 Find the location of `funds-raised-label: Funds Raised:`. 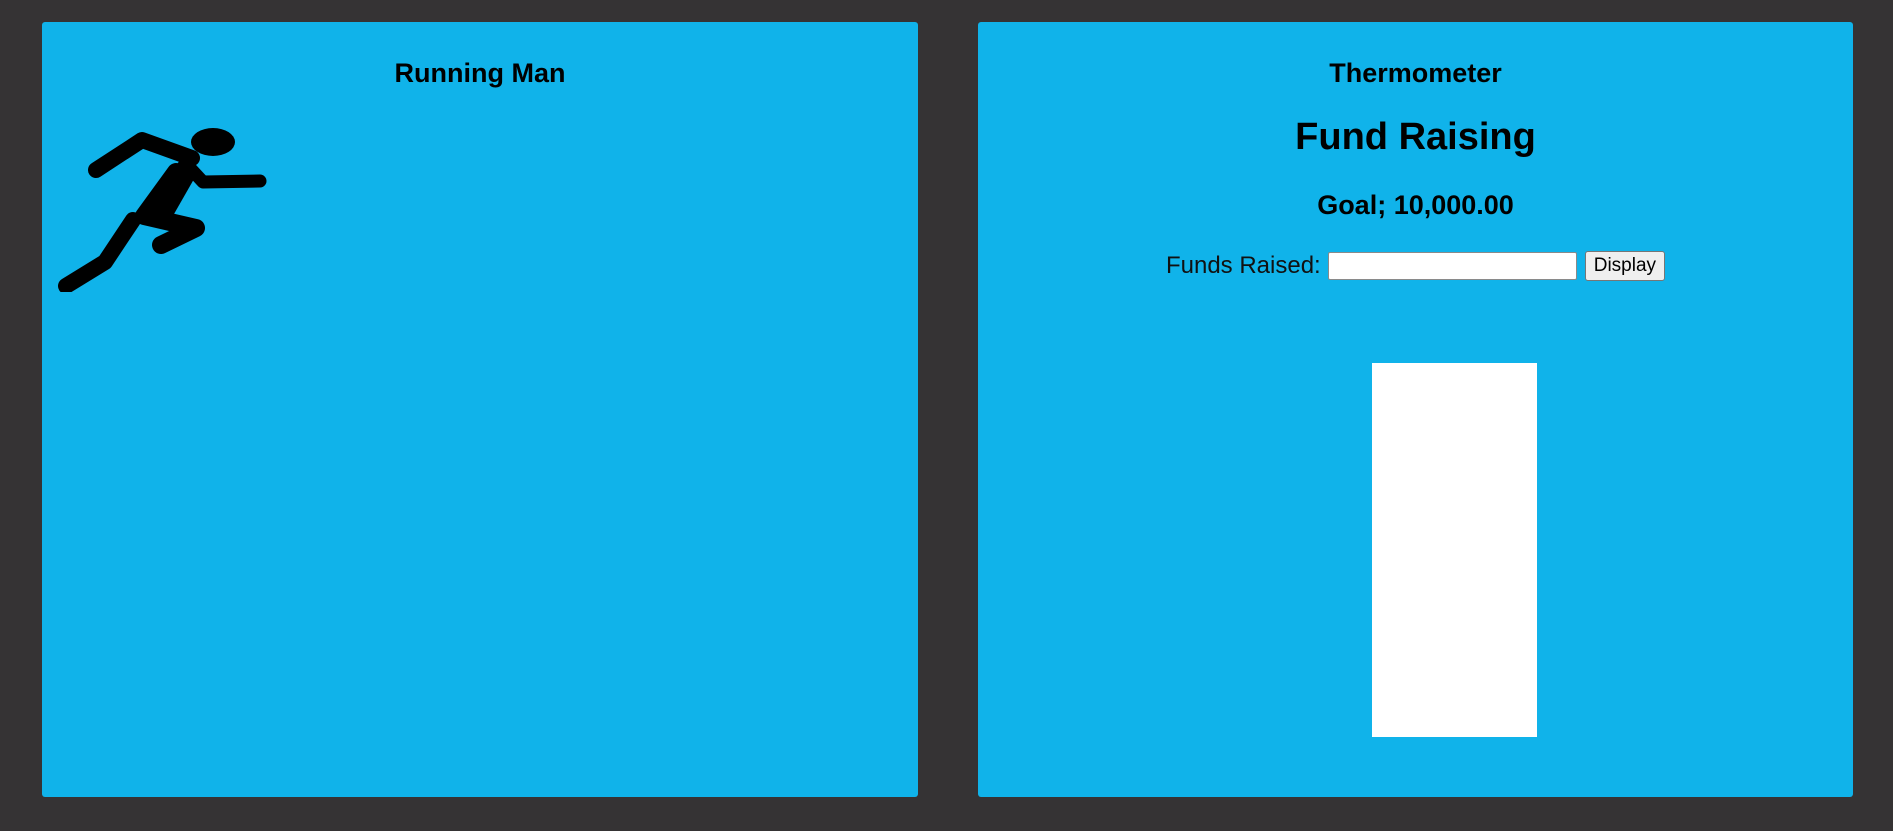

funds-raised-label: Funds Raised: is located at coordinates (1243, 265).